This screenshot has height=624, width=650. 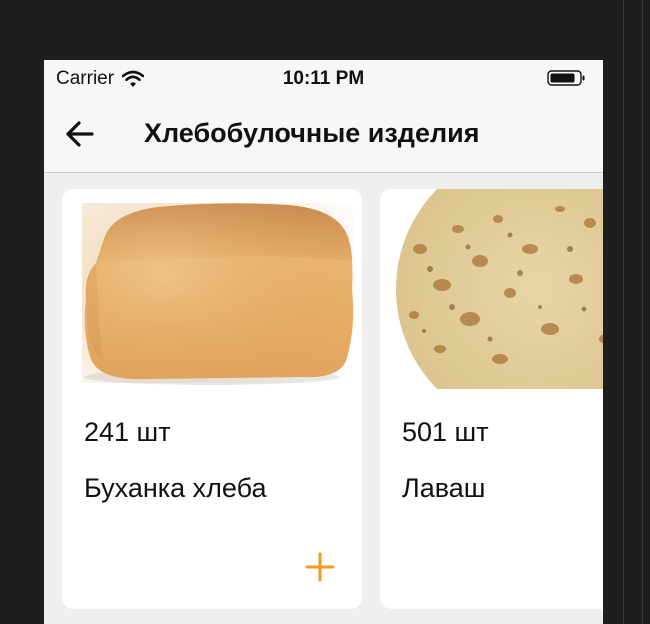 I want to click on product-quantity: 501 шт, so click(x=445, y=432).